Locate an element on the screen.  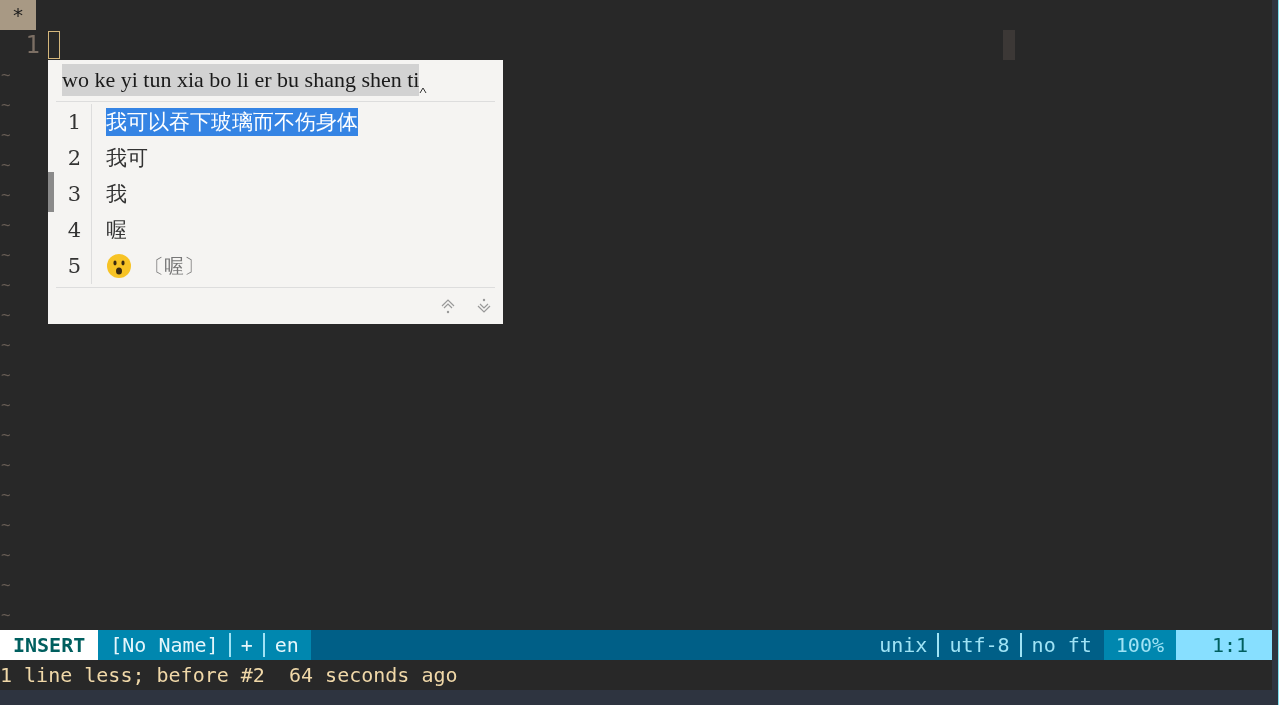
text-cursor is located at coordinates (54, 45).